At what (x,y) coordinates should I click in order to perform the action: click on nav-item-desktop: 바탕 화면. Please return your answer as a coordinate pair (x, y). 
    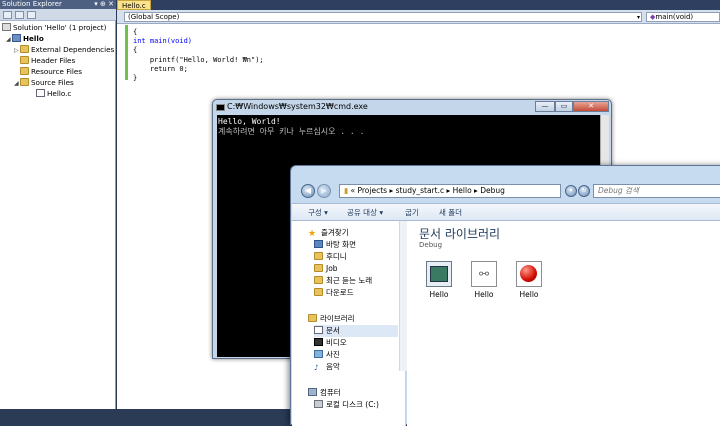
    Looking at the image, I should click on (335, 245).